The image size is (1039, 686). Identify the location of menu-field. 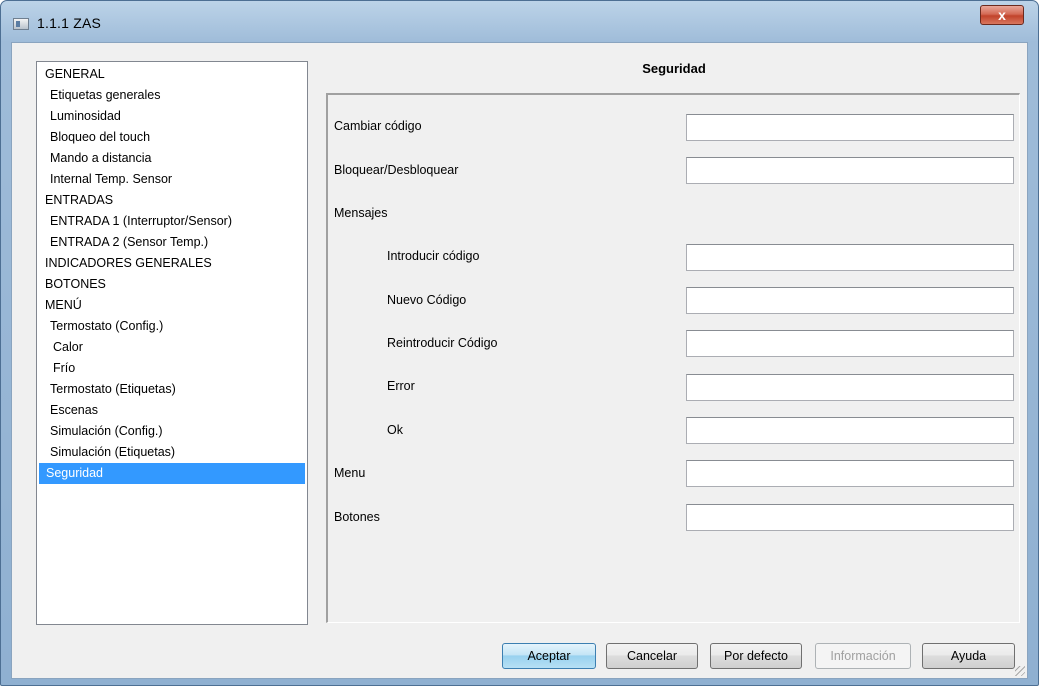
(850, 473).